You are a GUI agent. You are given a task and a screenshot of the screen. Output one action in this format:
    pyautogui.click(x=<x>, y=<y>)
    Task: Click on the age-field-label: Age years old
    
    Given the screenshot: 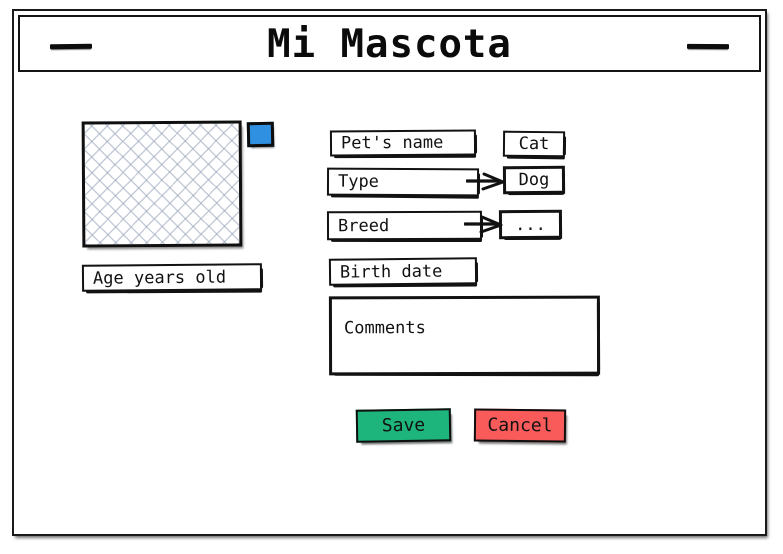 What is the action you would take?
    pyautogui.click(x=159, y=278)
    